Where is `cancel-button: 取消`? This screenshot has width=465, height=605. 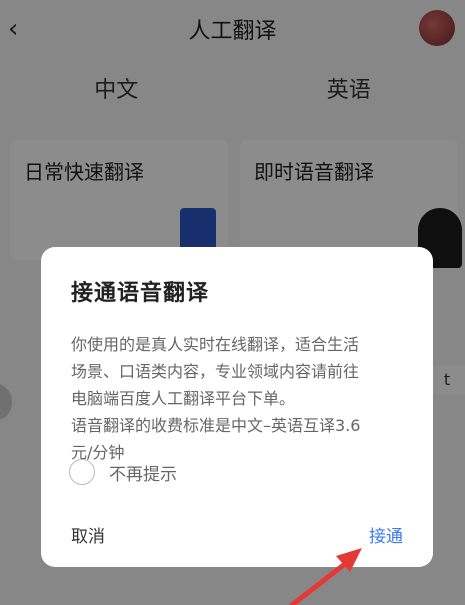
cancel-button: 取消 is located at coordinates (88, 534).